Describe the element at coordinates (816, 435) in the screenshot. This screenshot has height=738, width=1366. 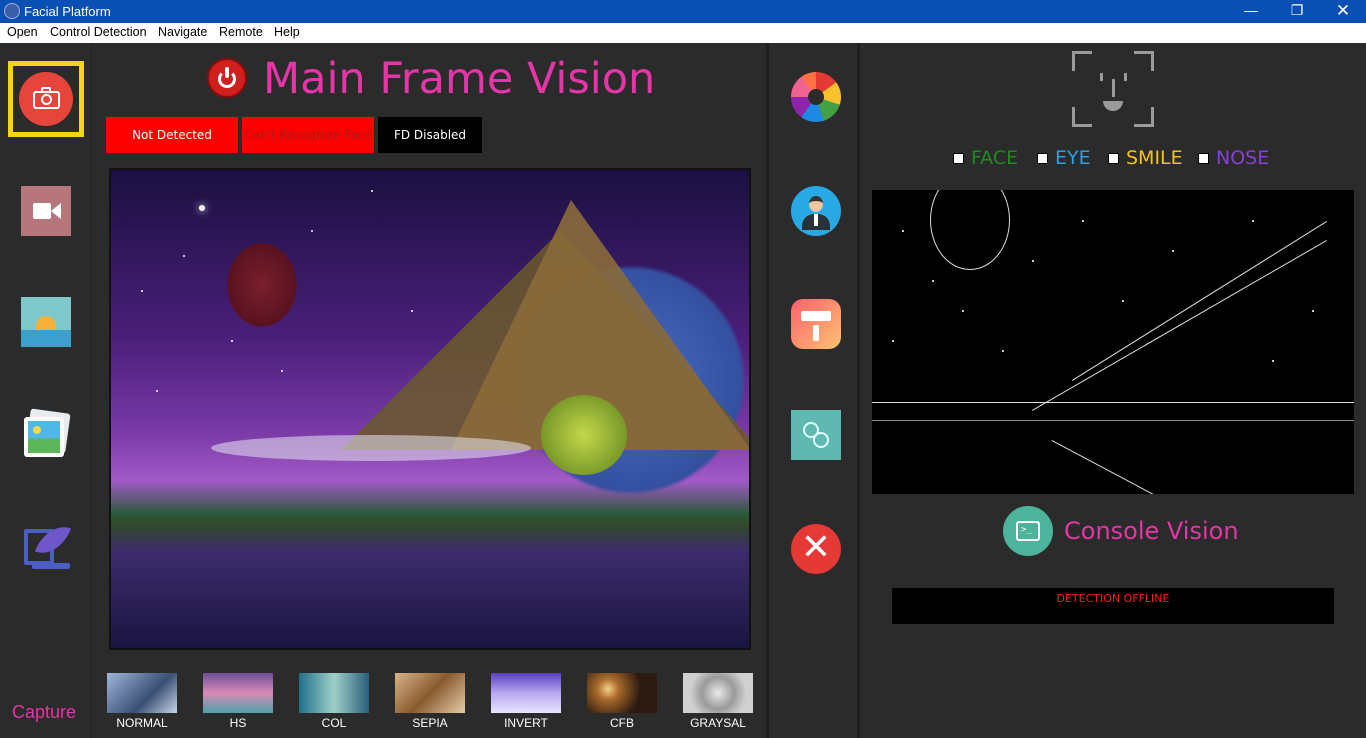
I see `face-filter-icon` at that location.